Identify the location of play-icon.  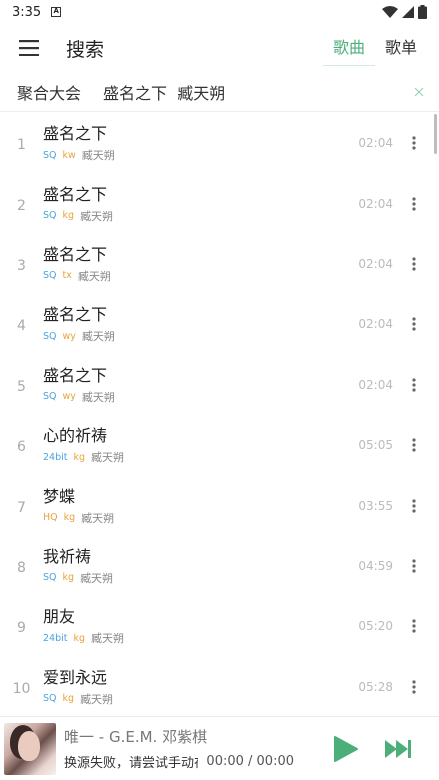
(346, 748).